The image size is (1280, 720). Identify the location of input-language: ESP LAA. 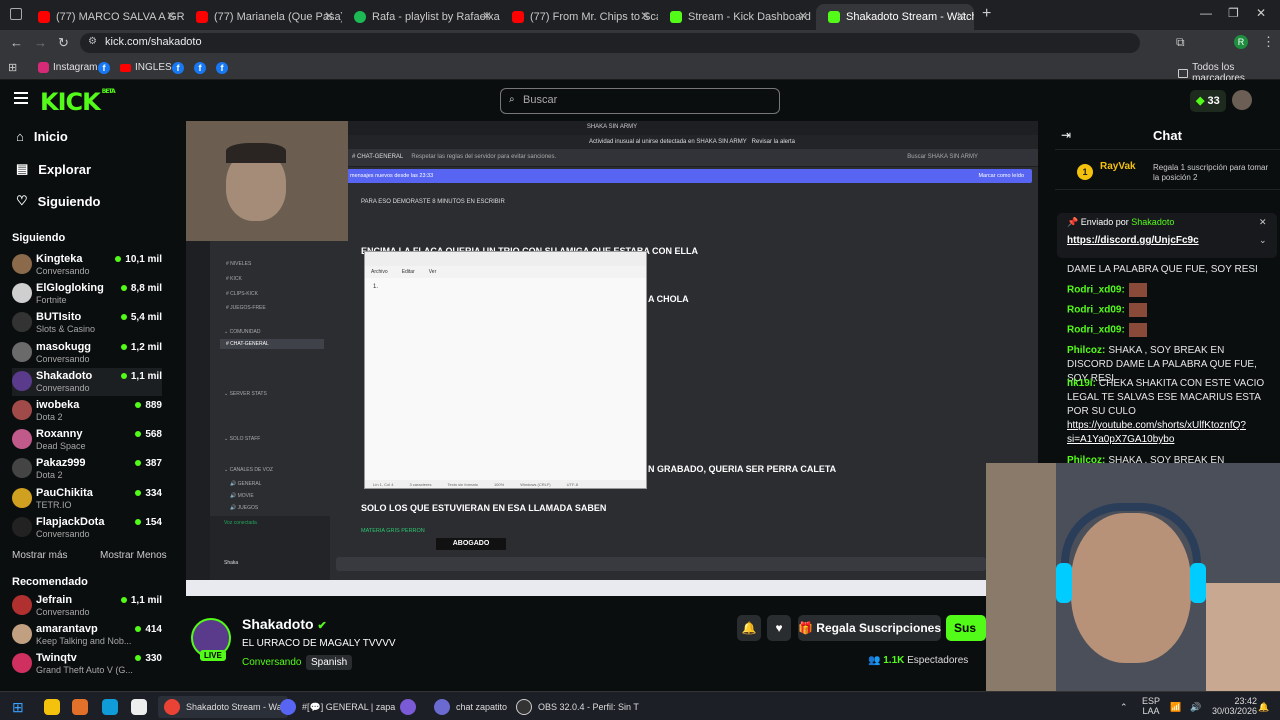
(1151, 707).